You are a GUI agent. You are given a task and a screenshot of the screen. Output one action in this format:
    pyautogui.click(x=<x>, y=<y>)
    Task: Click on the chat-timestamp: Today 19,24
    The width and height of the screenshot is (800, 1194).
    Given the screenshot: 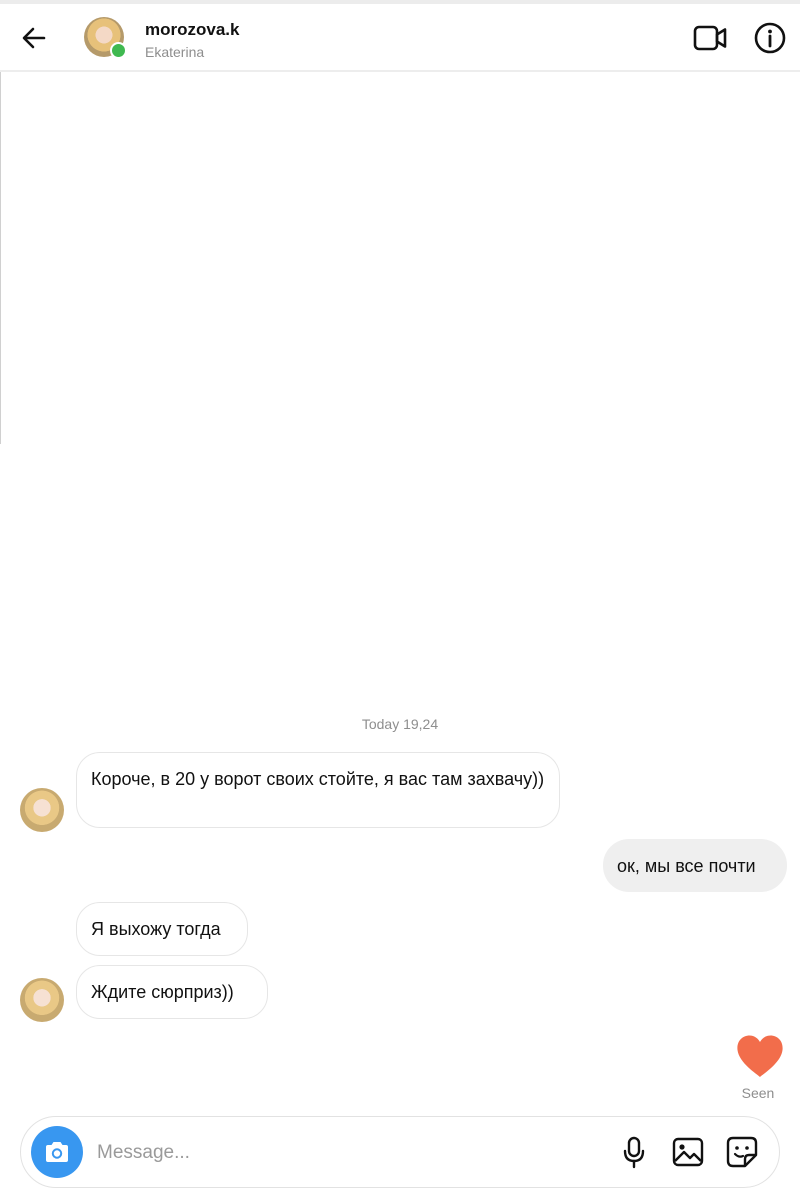 What is the action you would take?
    pyautogui.click(x=400, y=724)
    